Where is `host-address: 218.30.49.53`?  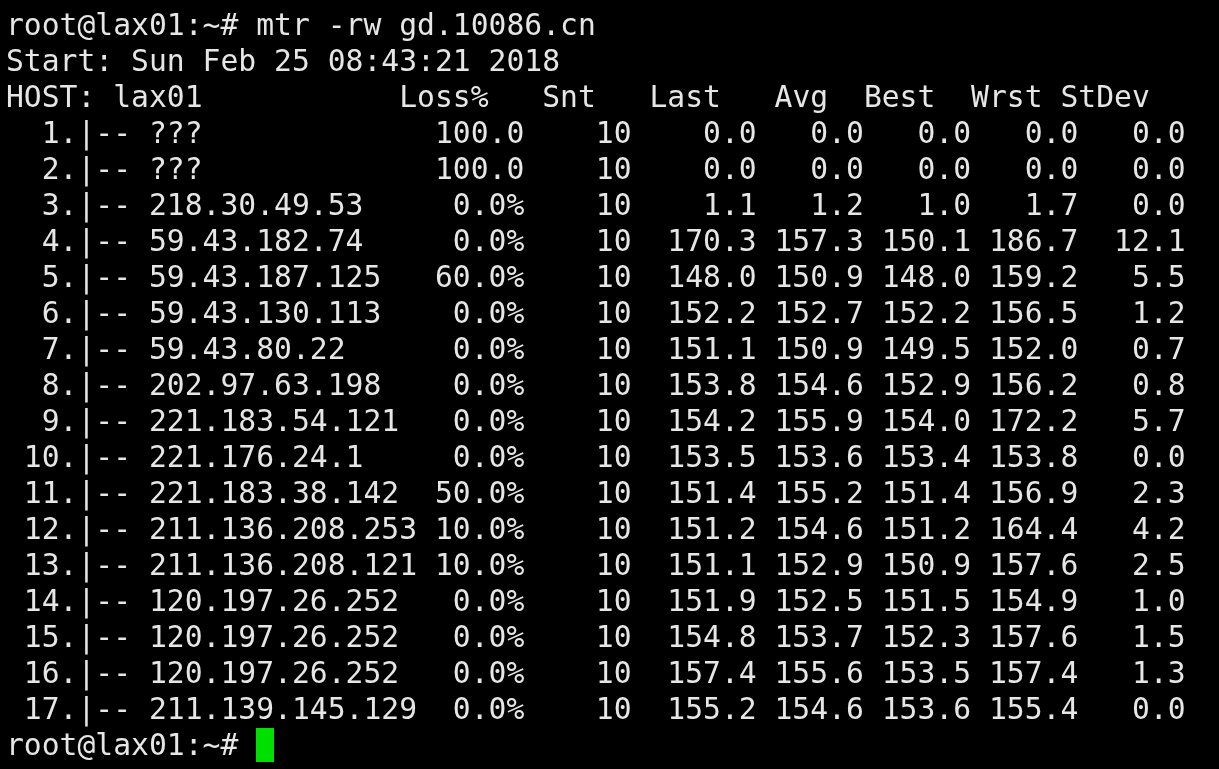 host-address: 218.30.49.53 is located at coordinates (256, 205).